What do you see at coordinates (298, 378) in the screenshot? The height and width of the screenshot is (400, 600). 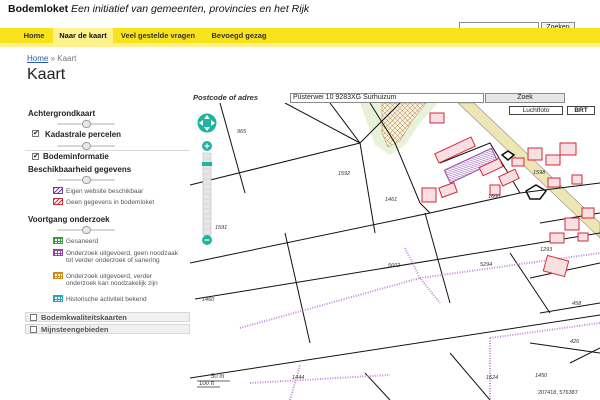 I see `parcel-number: 1444` at bounding box center [298, 378].